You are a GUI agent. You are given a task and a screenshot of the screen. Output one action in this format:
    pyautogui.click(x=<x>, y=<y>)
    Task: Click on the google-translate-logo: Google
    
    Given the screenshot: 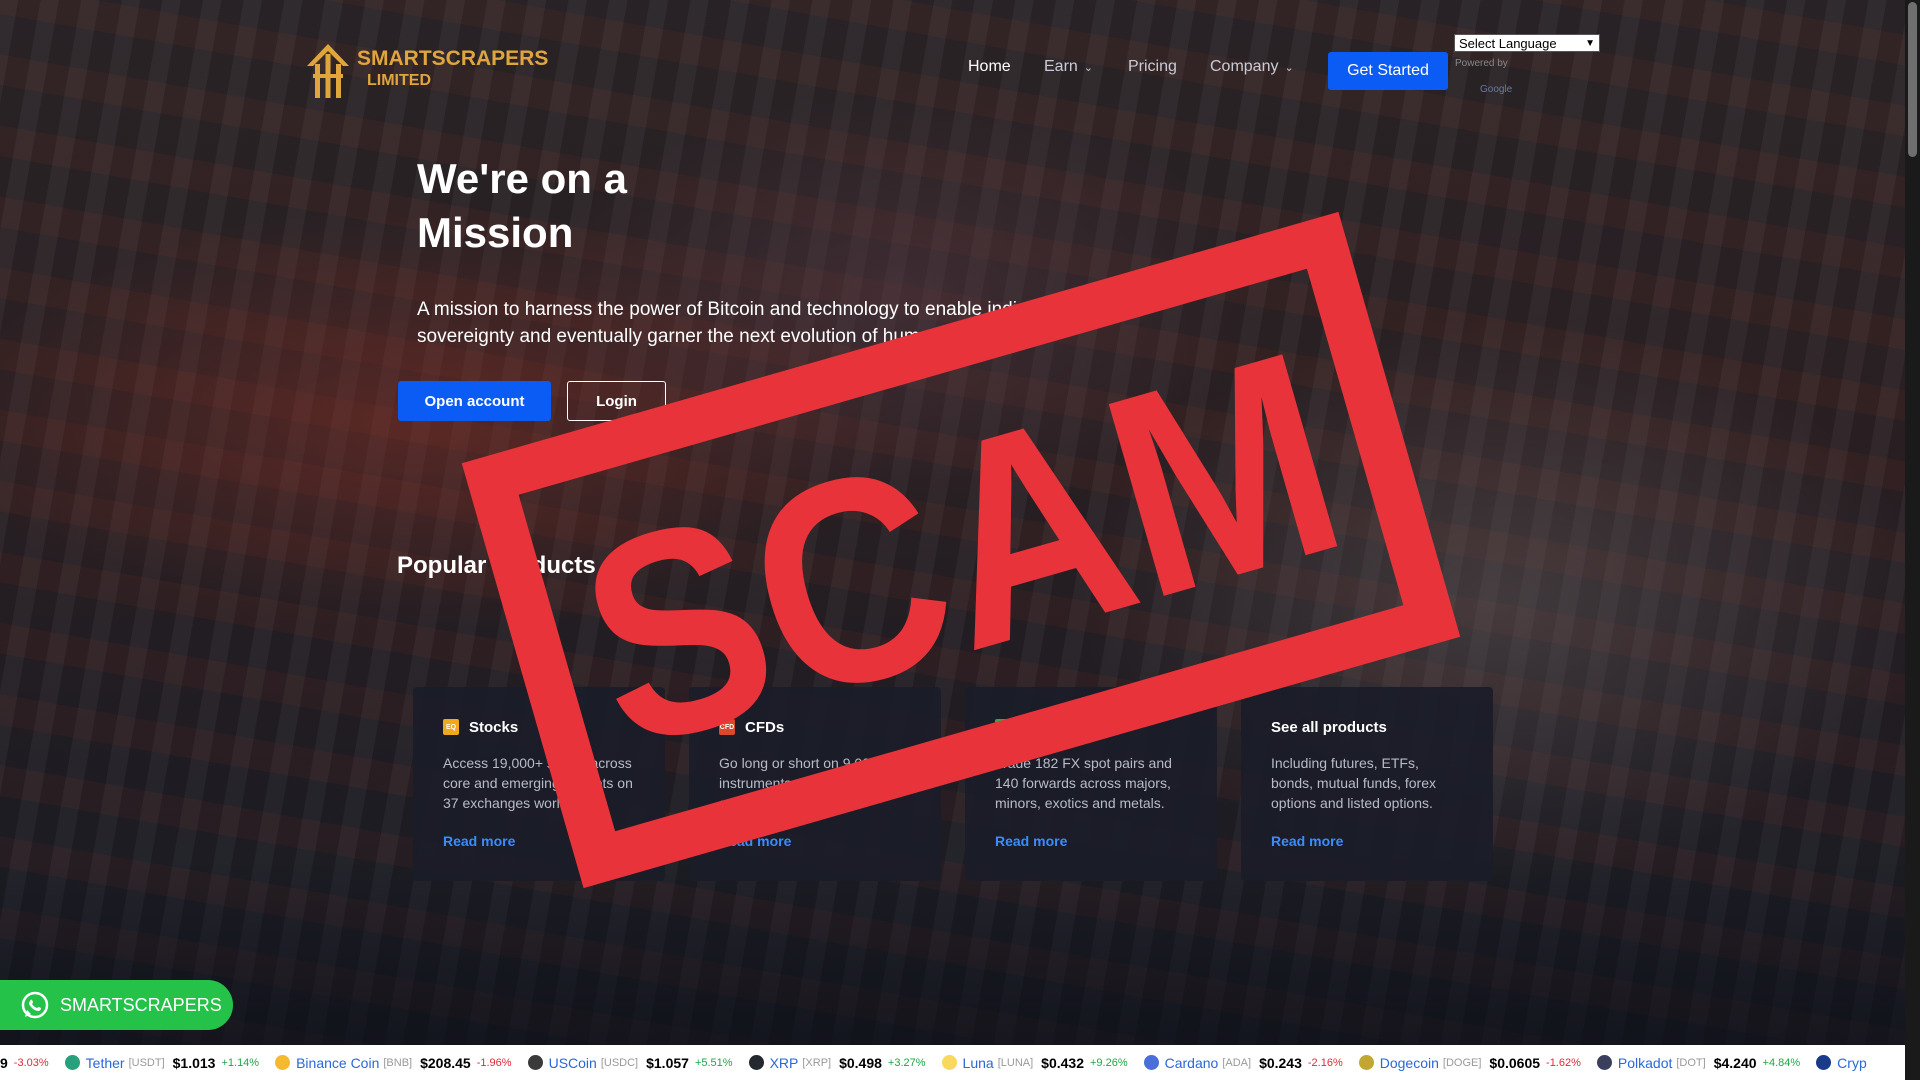 What is the action you would take?
    pyautogui.click(x=1496, y=89)
    